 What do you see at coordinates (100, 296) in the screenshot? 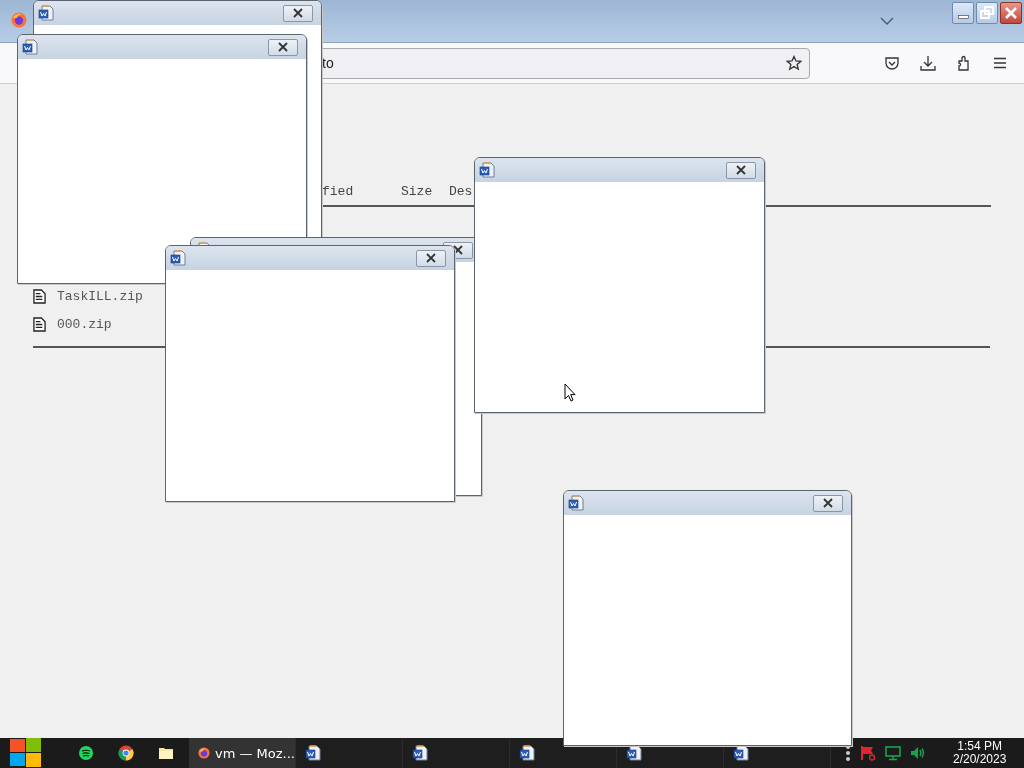
I see `file-name: TaskILL.zip` at bounding box center [100, 296].